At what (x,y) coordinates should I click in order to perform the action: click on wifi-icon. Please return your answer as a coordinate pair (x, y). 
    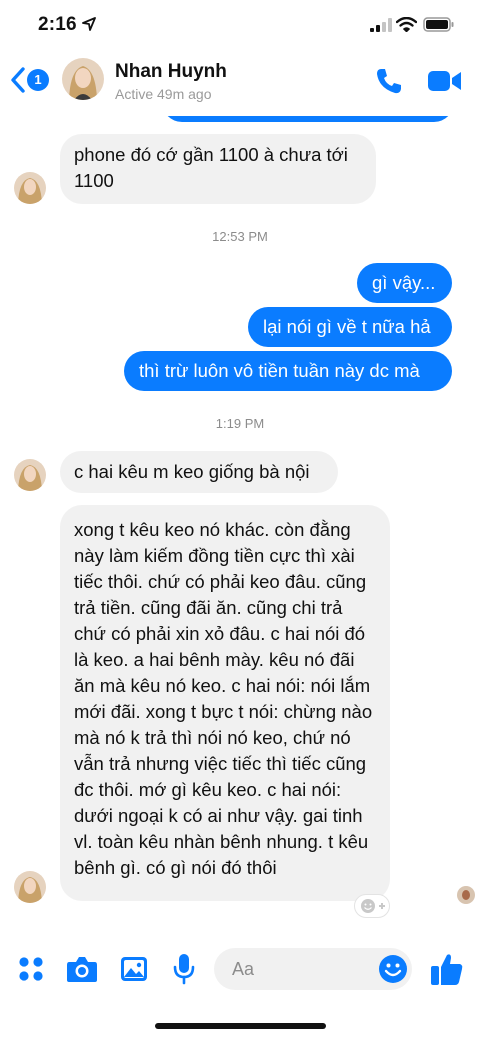
    Looking at the image, I should click on (406, 24).